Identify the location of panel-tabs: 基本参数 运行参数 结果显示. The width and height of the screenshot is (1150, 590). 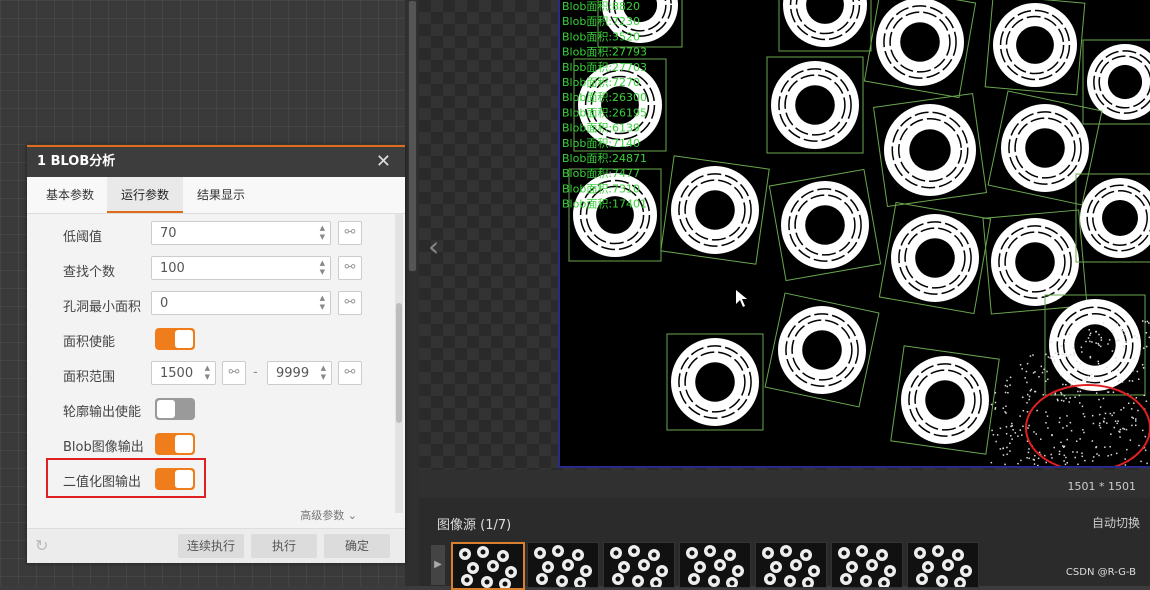
(216, 195).